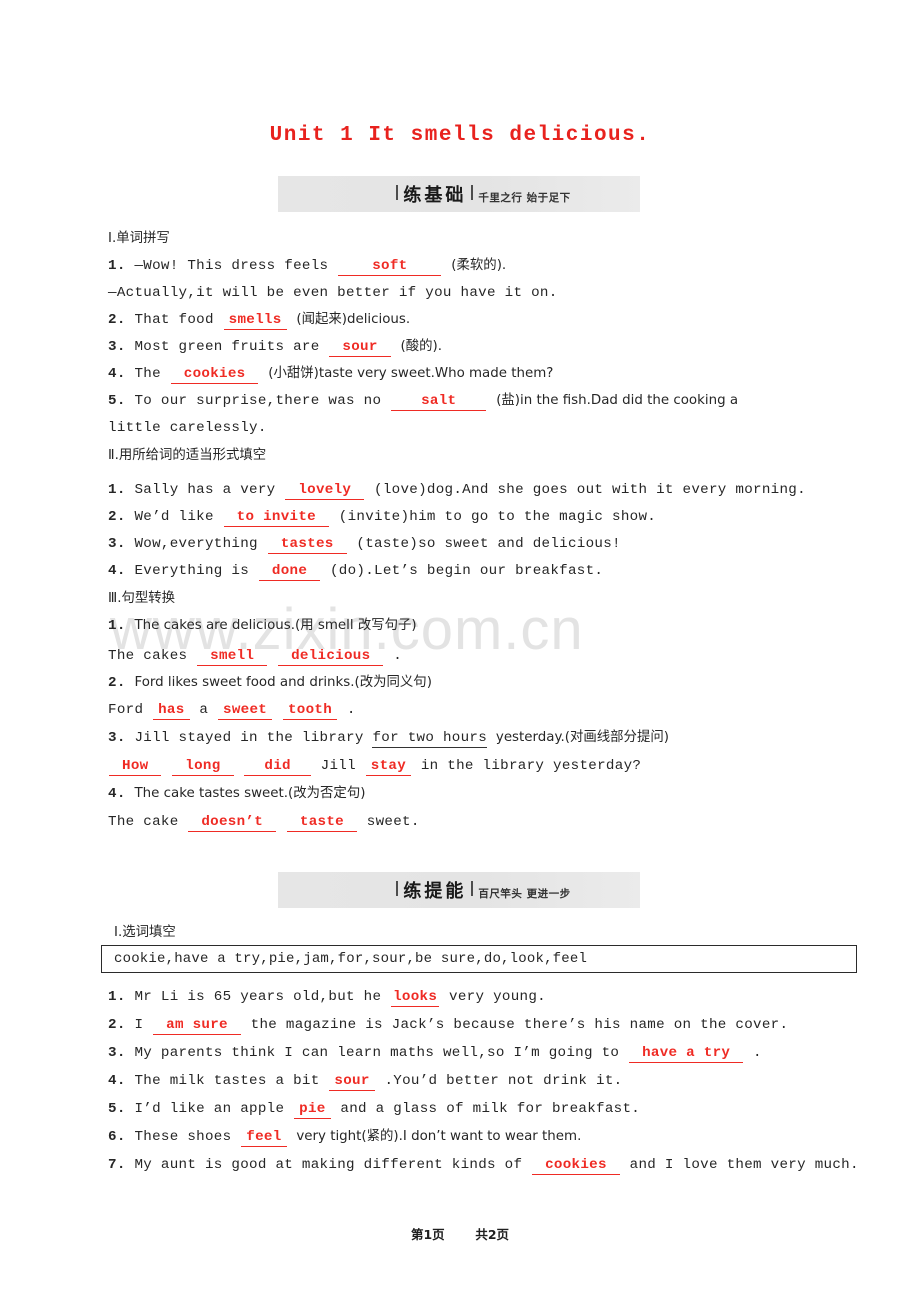 The height and width of the screenshot is (1302, 920). What do you see at coordinates (421, 346) in the screenshot?
I see `question-hint: (酸的).` at bounding box center [421, 346].